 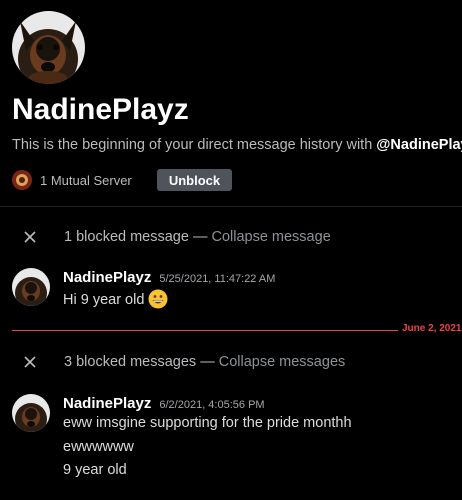 I want to click on profile-avatar, so click(x=48, y=47).